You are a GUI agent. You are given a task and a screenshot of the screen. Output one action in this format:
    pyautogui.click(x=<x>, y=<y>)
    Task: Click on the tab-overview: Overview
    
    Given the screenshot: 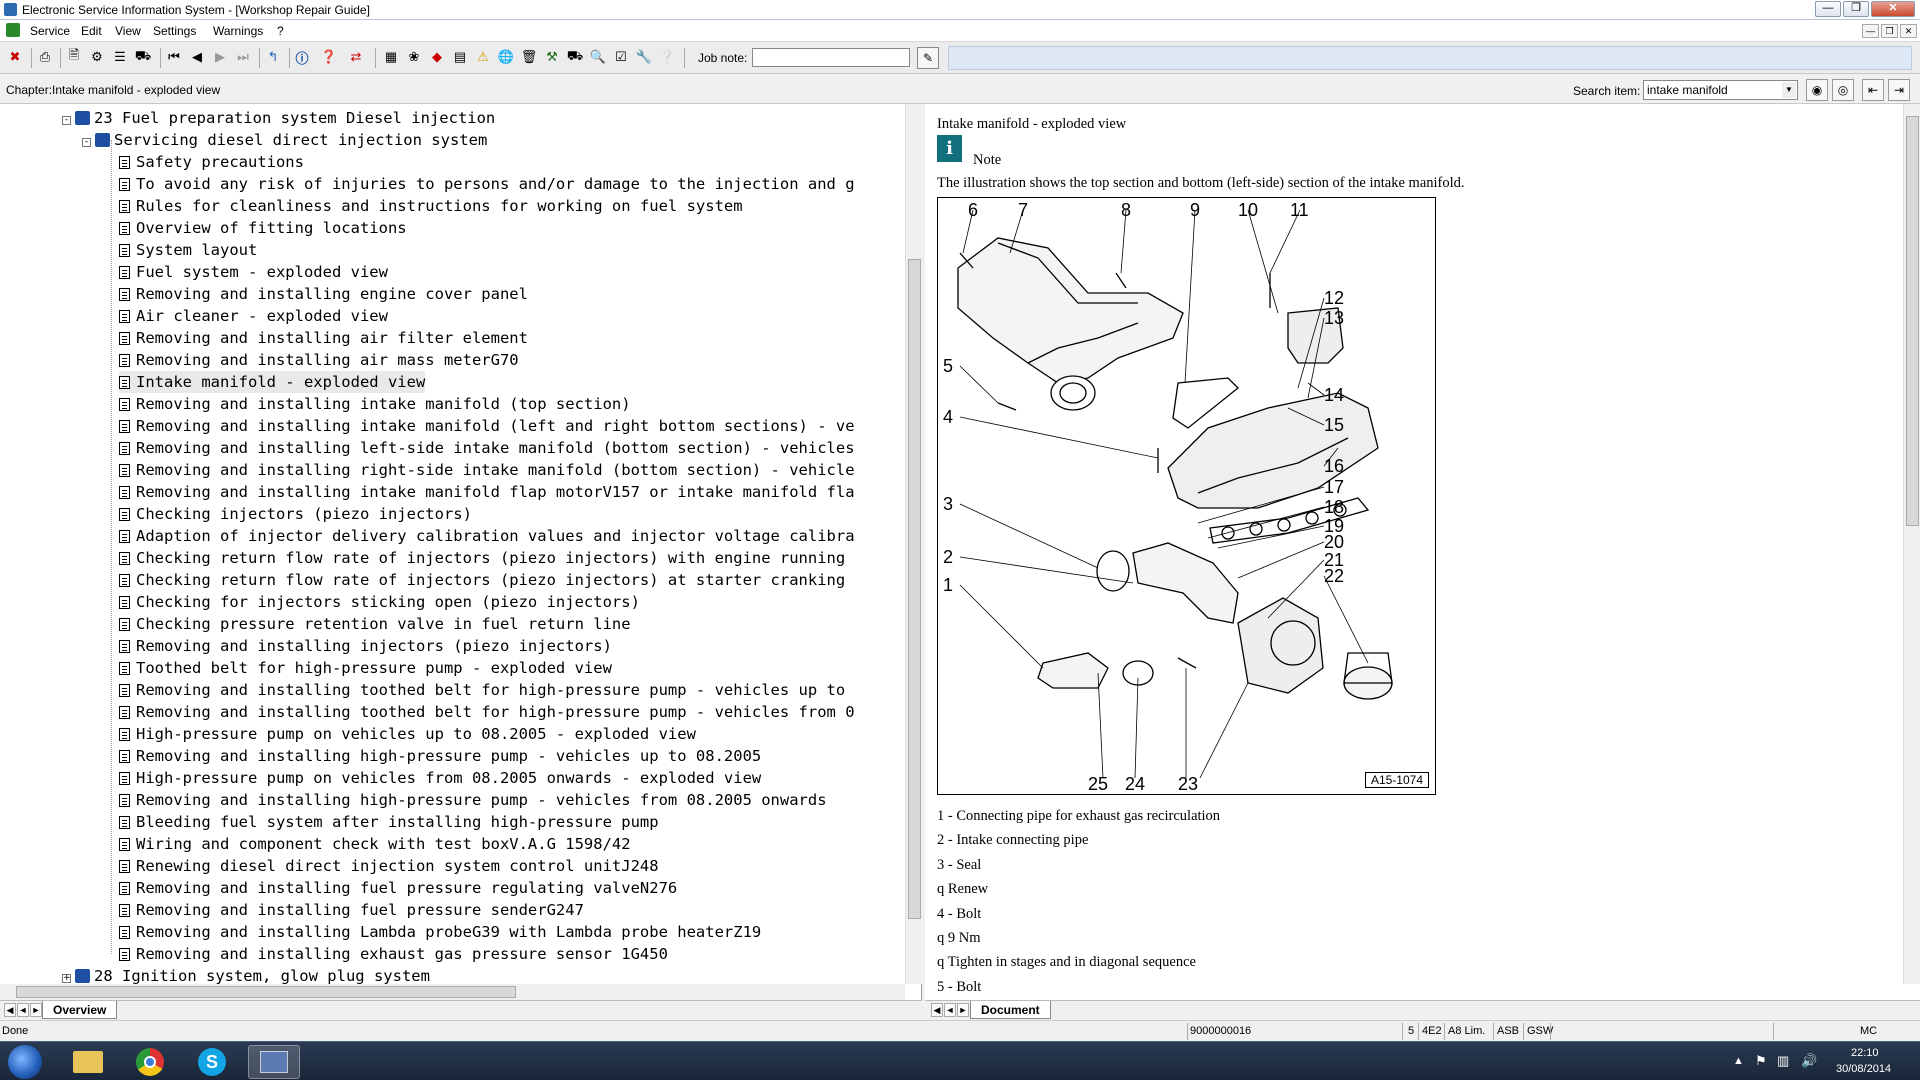 What is the action you would take?
    pyautogui.click(x=80, y=1010)
    